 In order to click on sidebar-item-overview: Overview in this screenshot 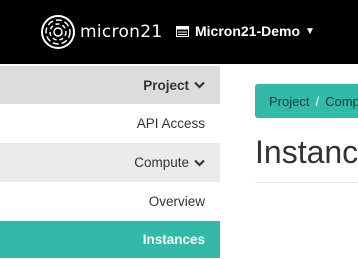, I will do `click(110, 201)`.